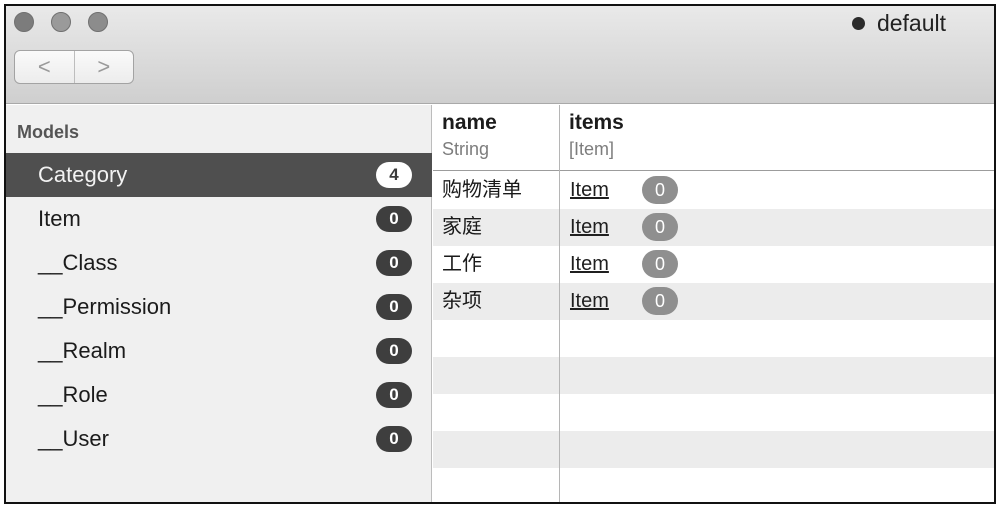  Describe the element at coordinates (73, 438) in the screenshot. I see `model-label: __User` at that location.